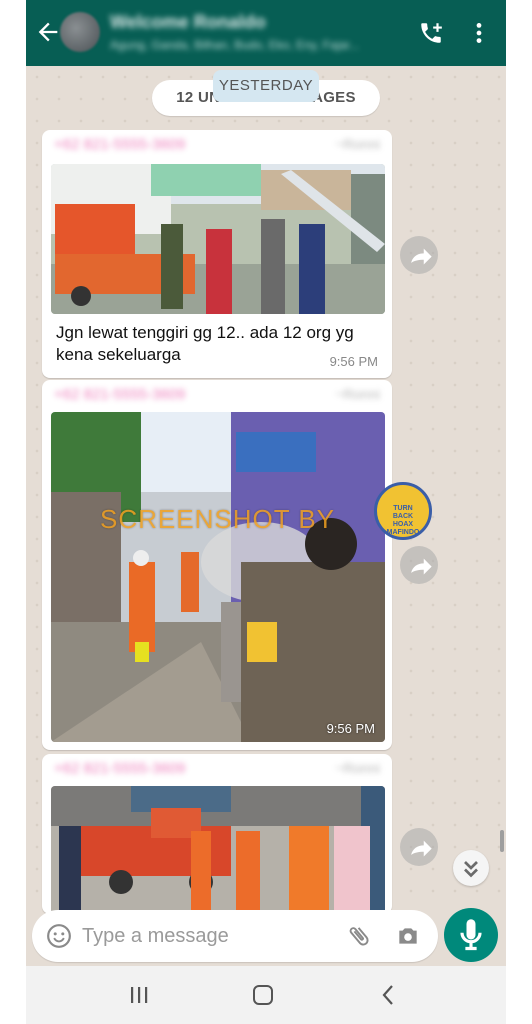 The height and width of the screenshot is (1024, 532). I want to click on message-bubble: +62 821-5555-3609 ~Ronni, so click(217, 834).